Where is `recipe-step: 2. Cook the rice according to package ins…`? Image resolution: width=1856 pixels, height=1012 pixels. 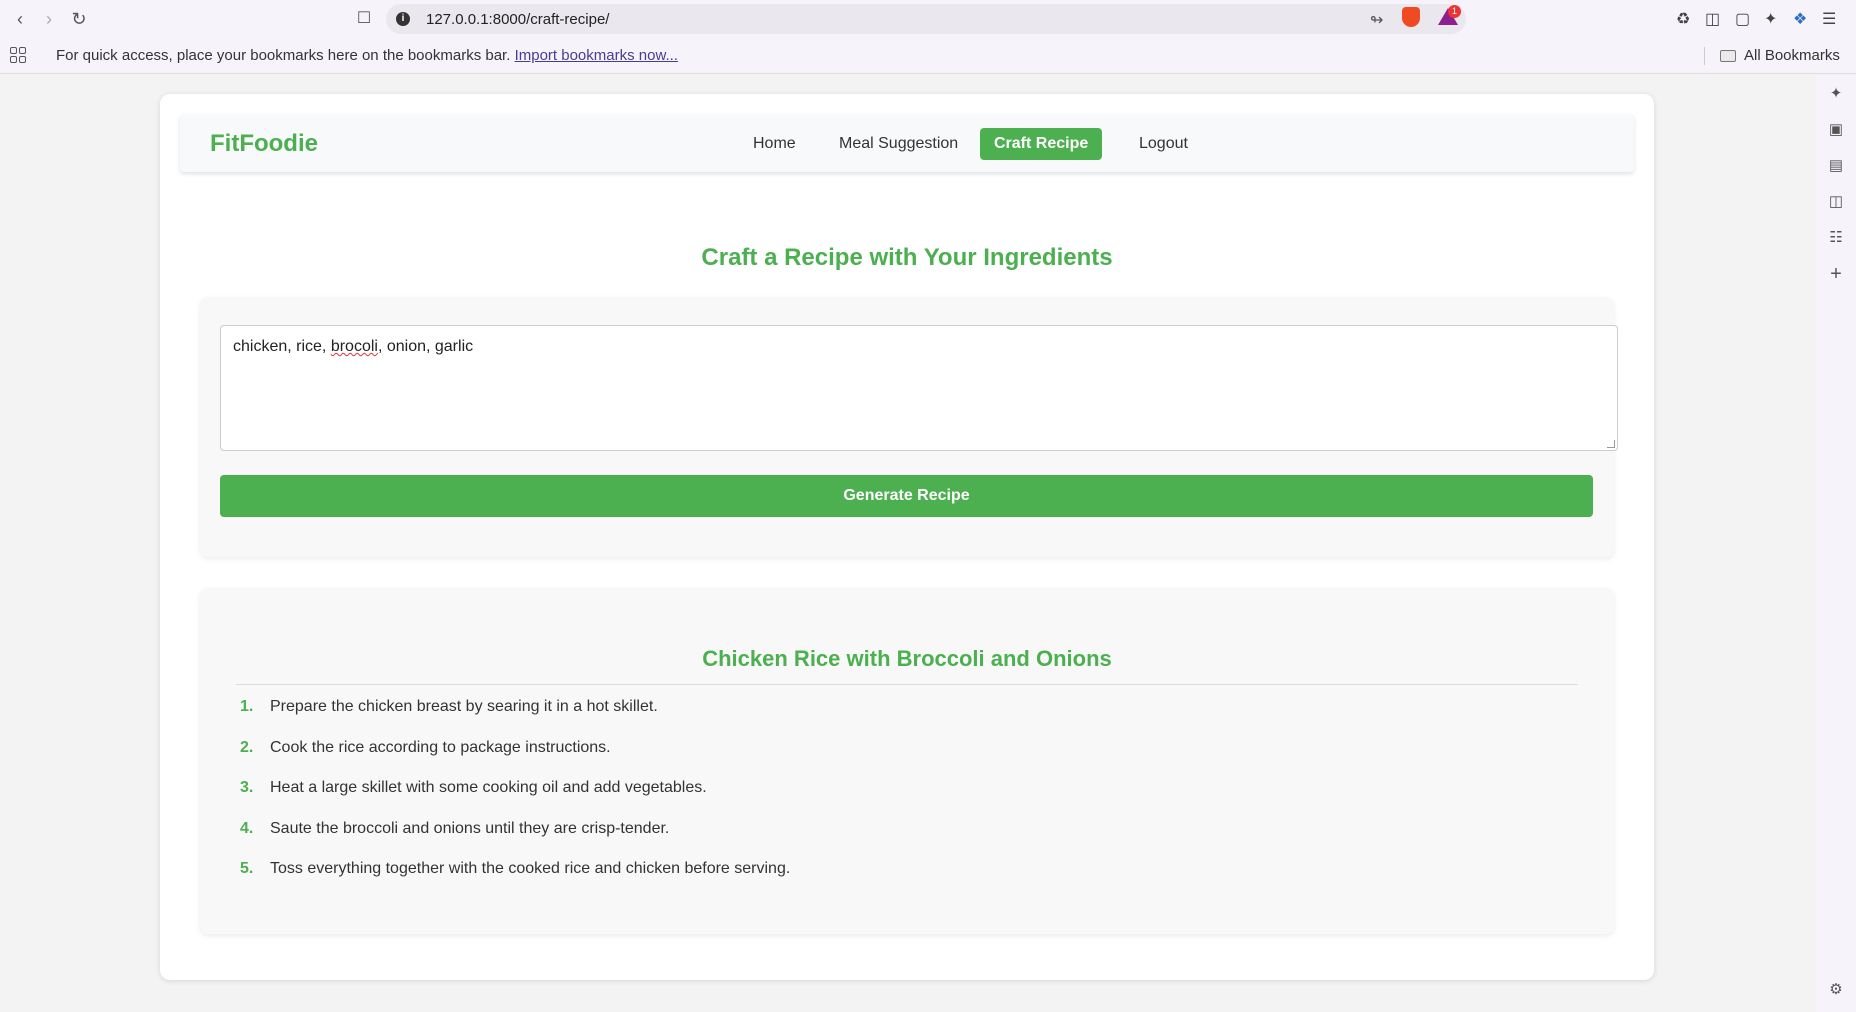
recipe-step: 2. Cook the rice according to package ins… is located at coordinates (425, 748).